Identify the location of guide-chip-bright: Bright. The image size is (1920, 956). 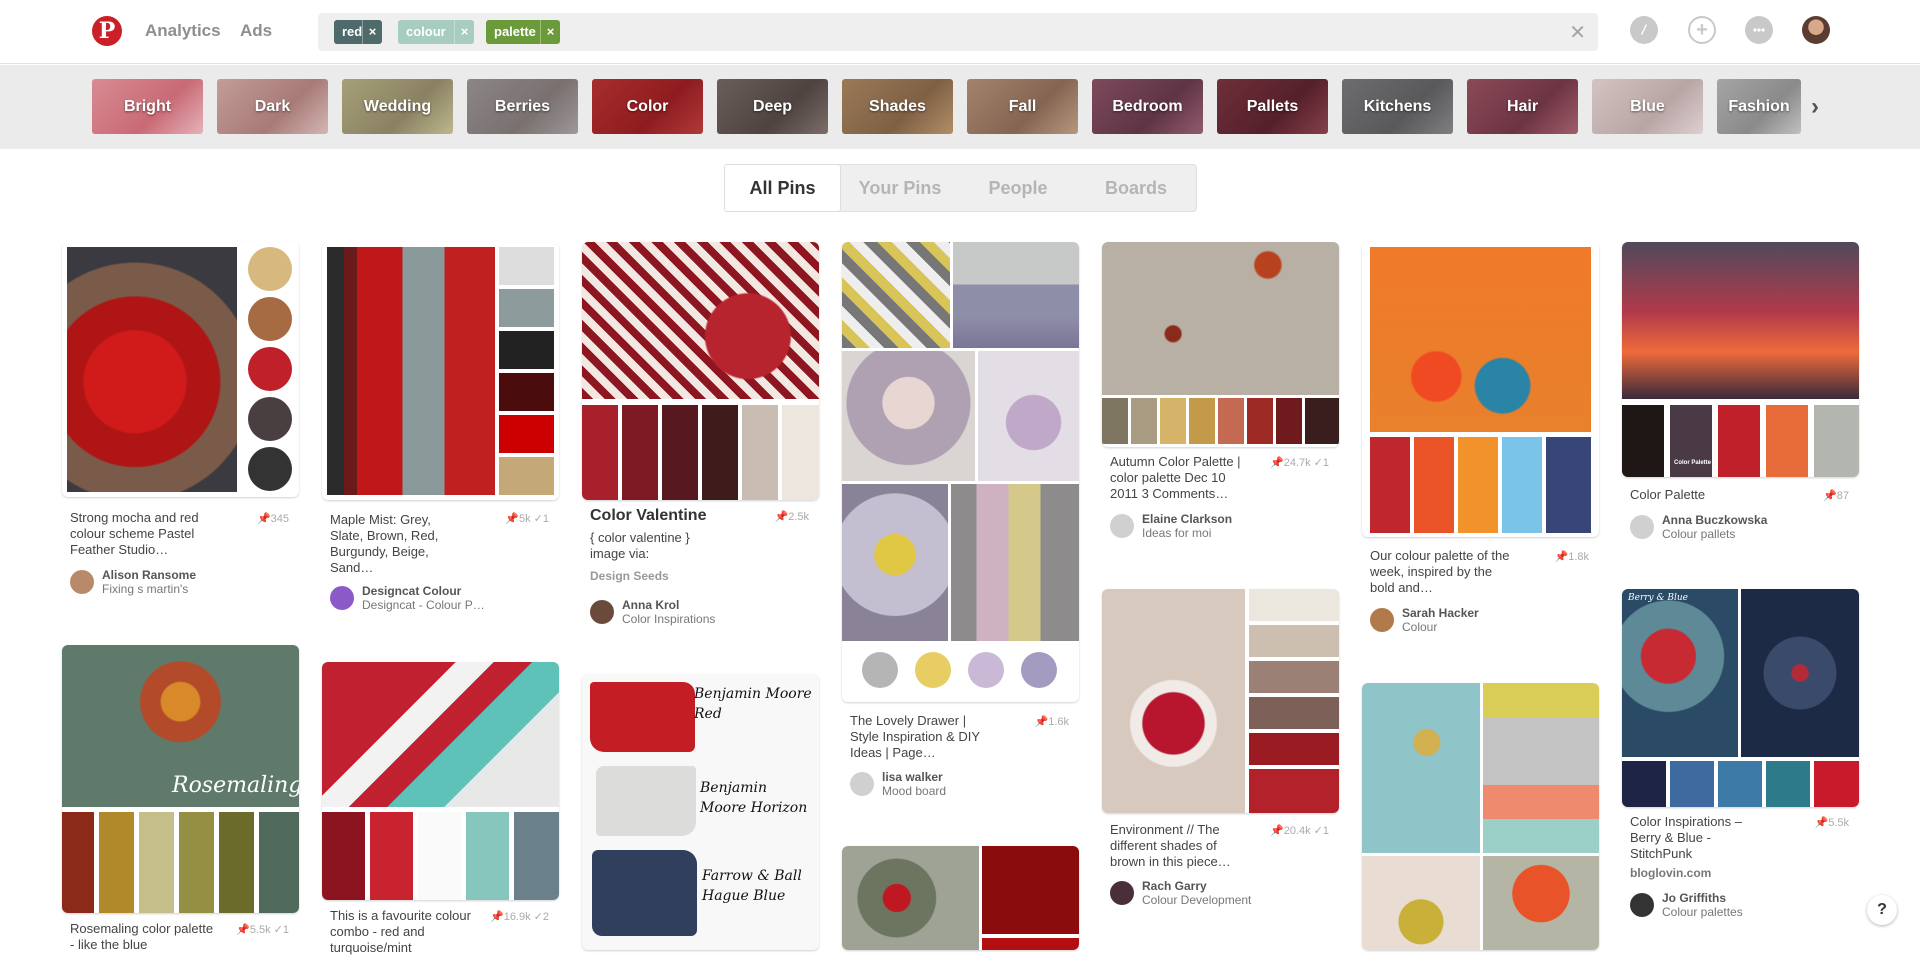
(147, 106).